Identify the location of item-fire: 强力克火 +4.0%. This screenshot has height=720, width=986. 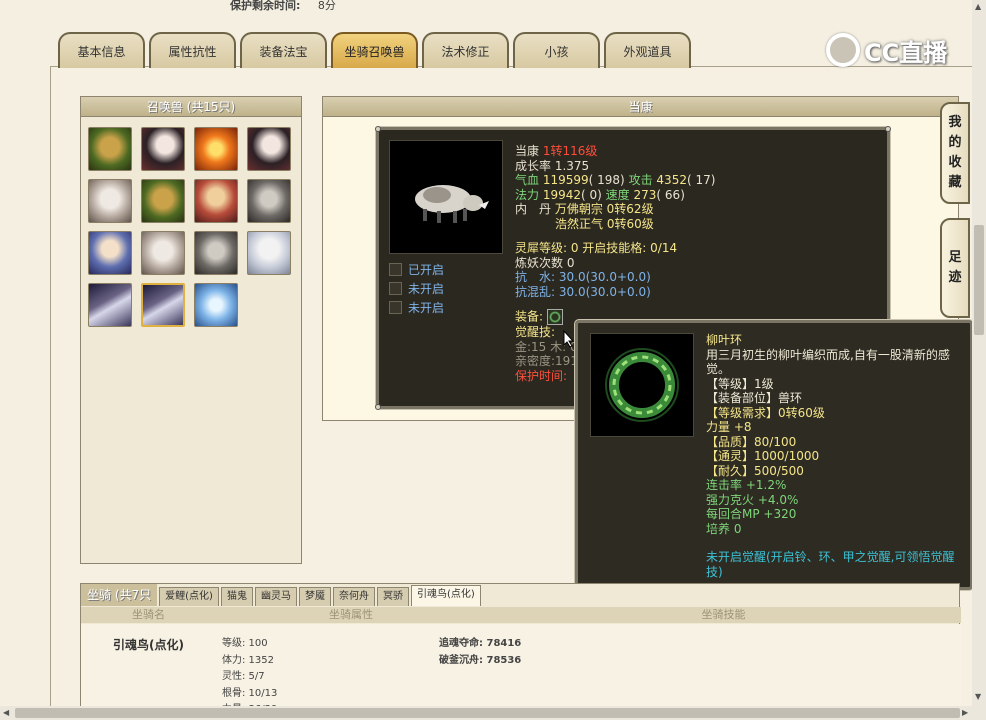
(752, 499).